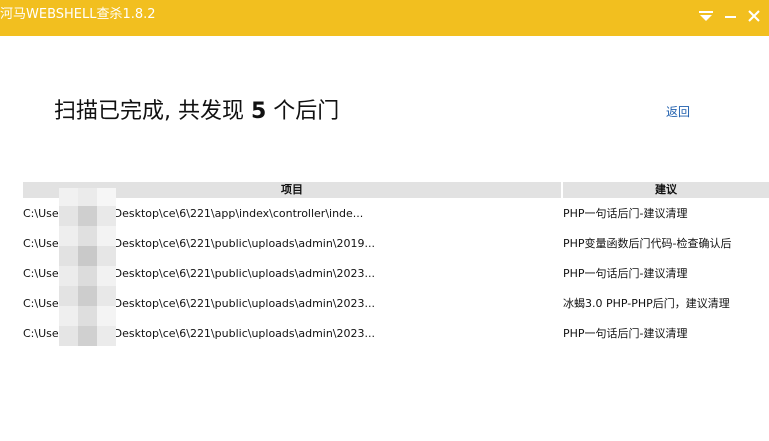 The width and height of the screenshot is (769, 441). Describe the element at coordinates (292, 190) in the screenshot. I see `column-header-item: 项目` at that location.